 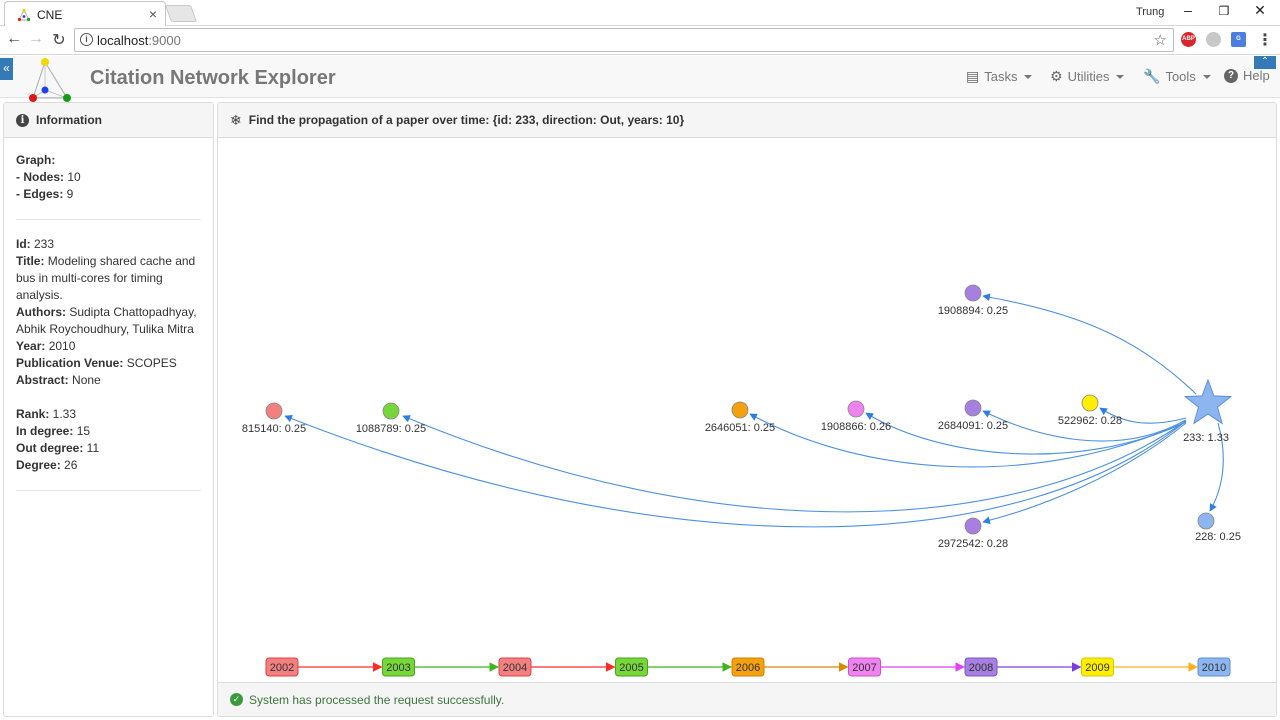 What do you see at coordinates (63, 414) in the screenshot?
I see `rank-value: 1.33` at bounding box center [63, 414].